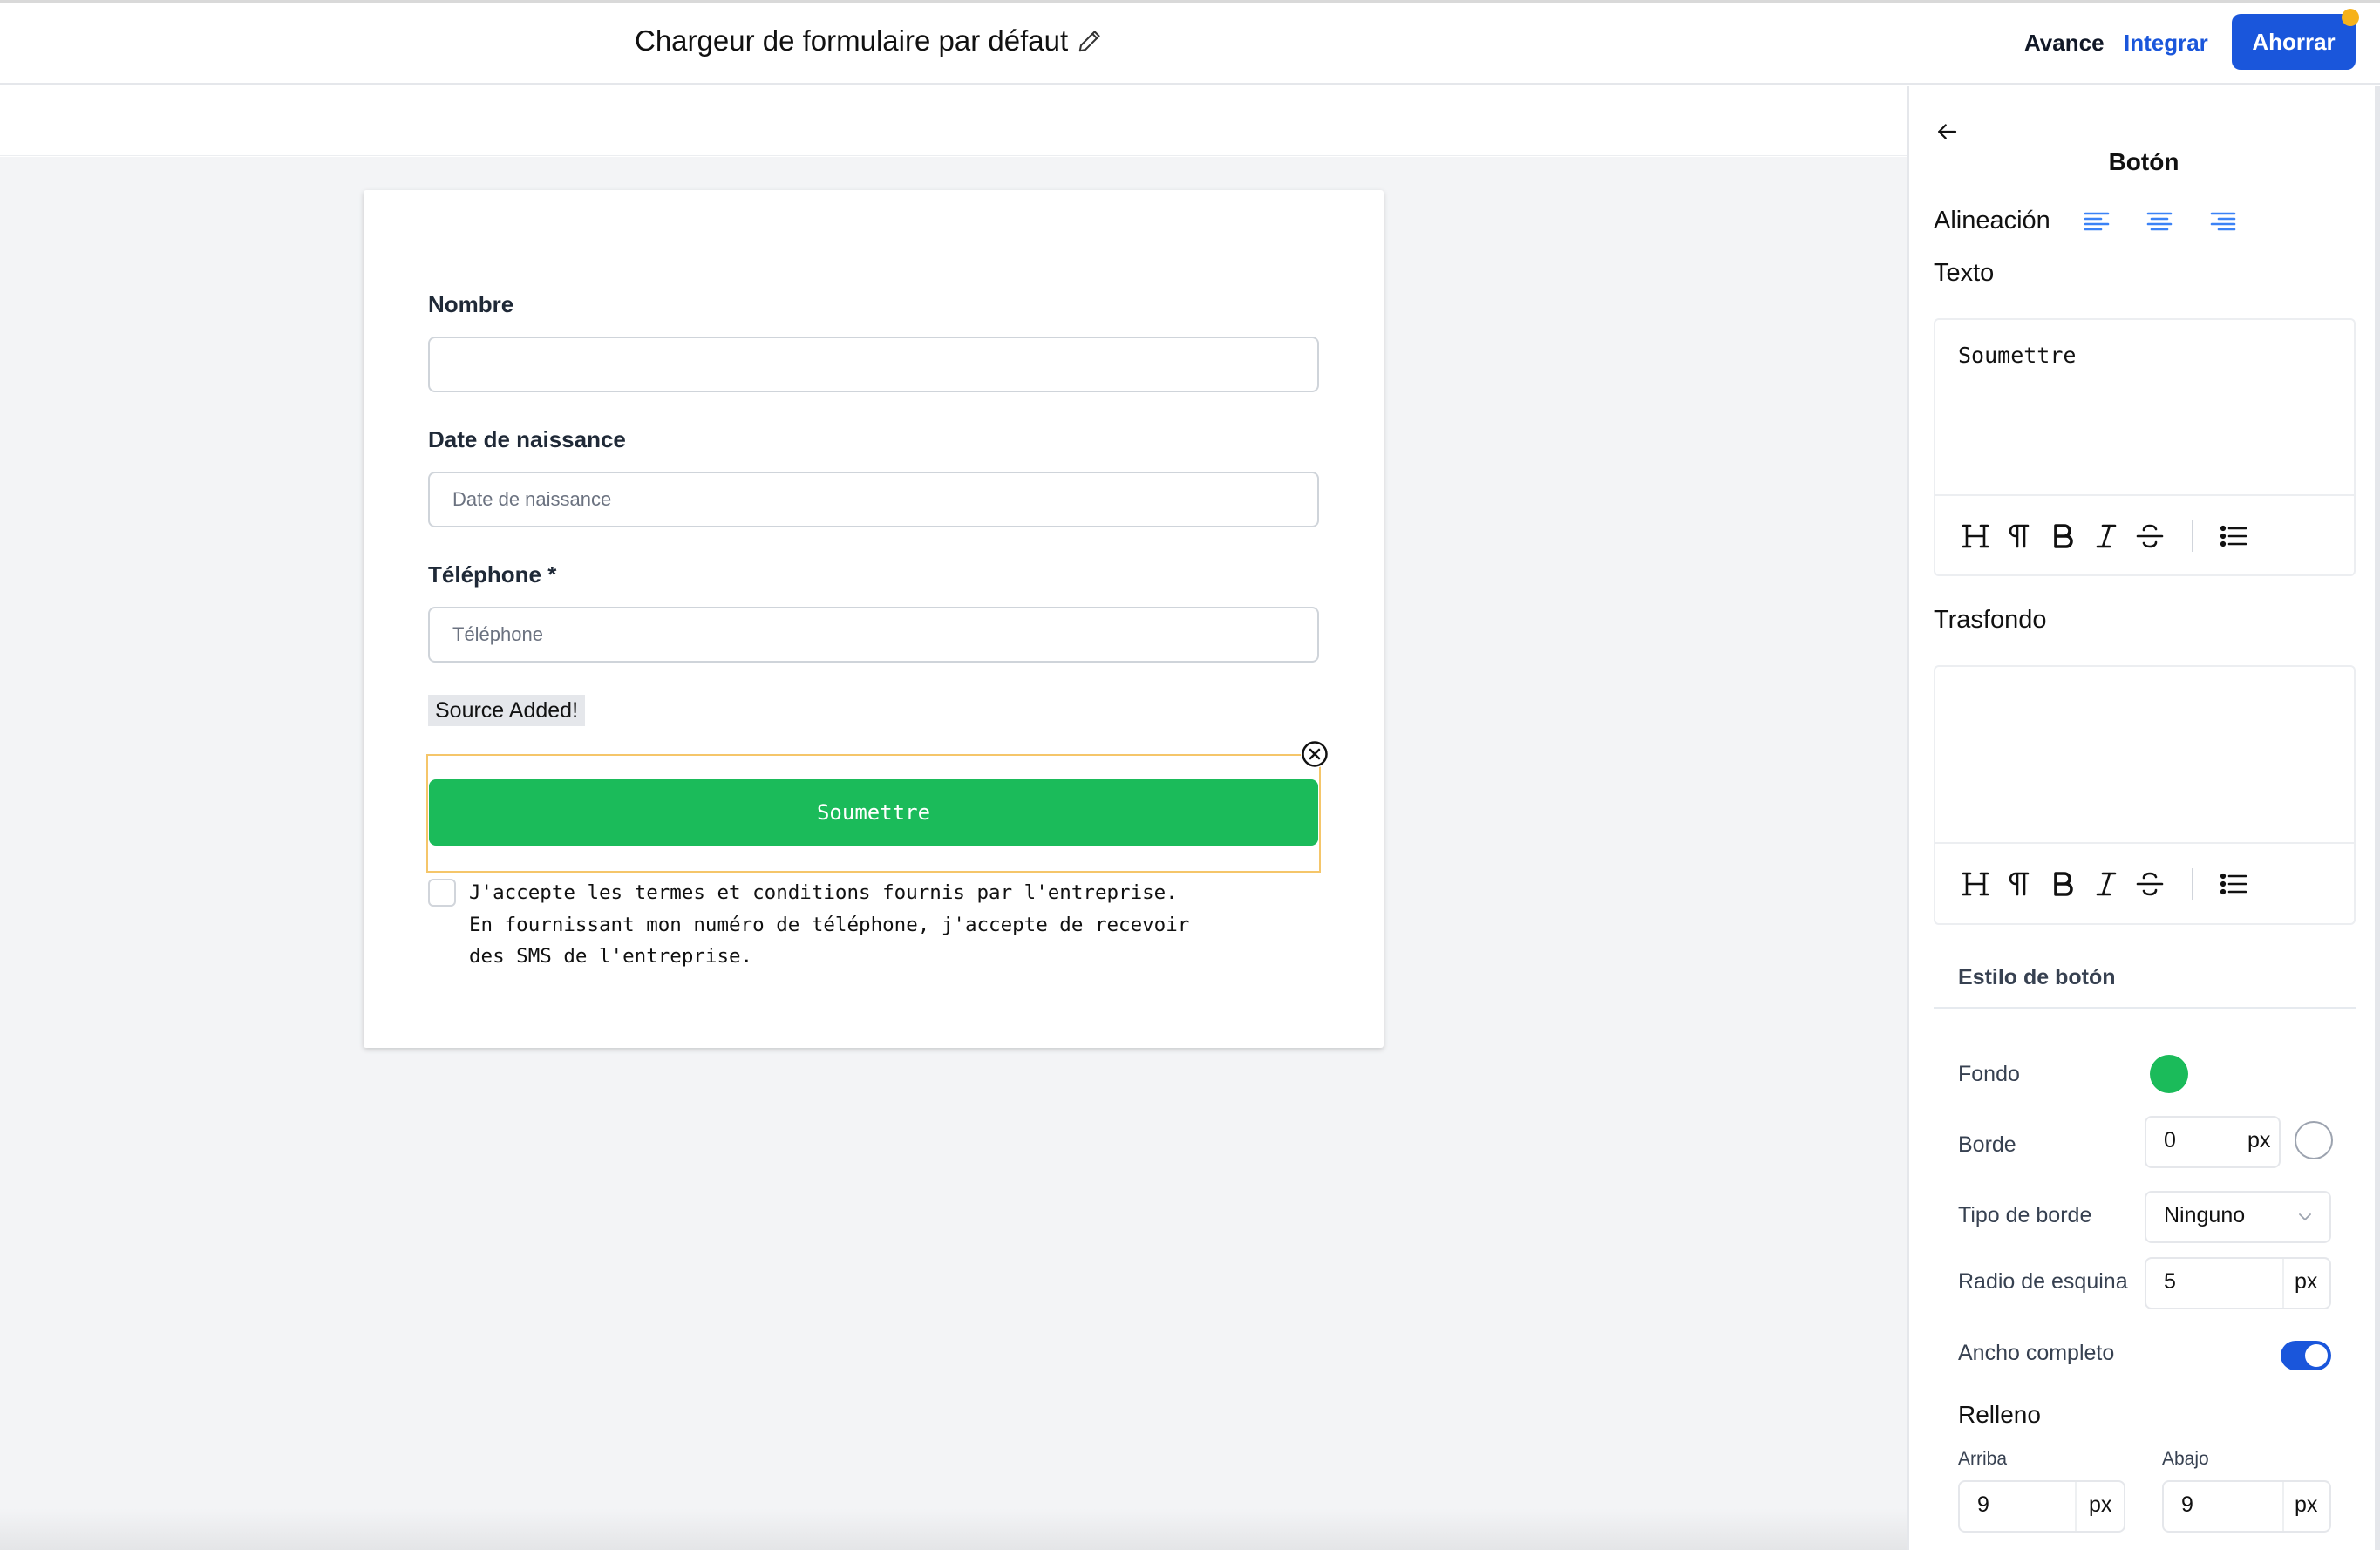 The height and width of the screenshot is (1550, 2380). Describe the element at coordinates (2170, 1141) in the screenshot. I see `borde-value: 0` at that location.